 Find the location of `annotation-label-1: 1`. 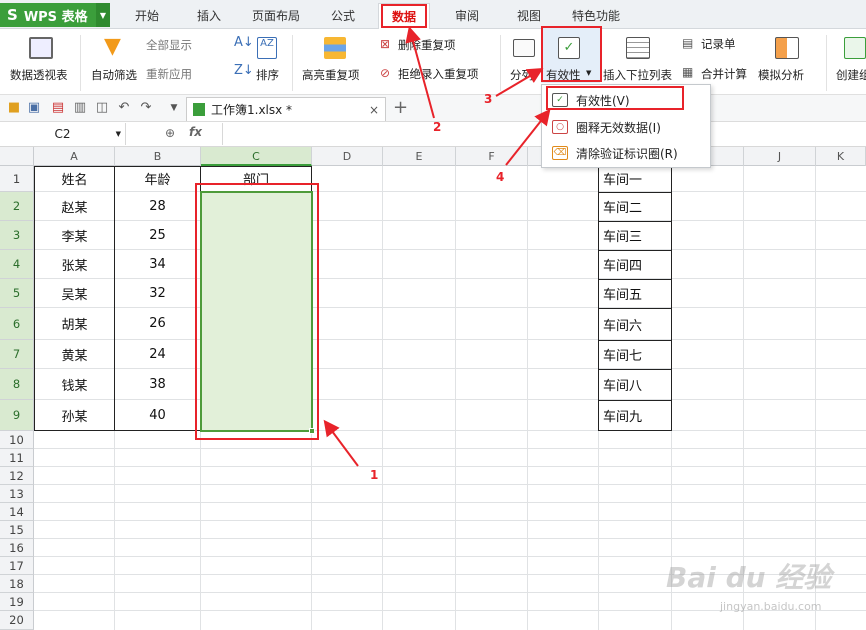

annotation-label-1: 1 is located at coordinates (374, 475).